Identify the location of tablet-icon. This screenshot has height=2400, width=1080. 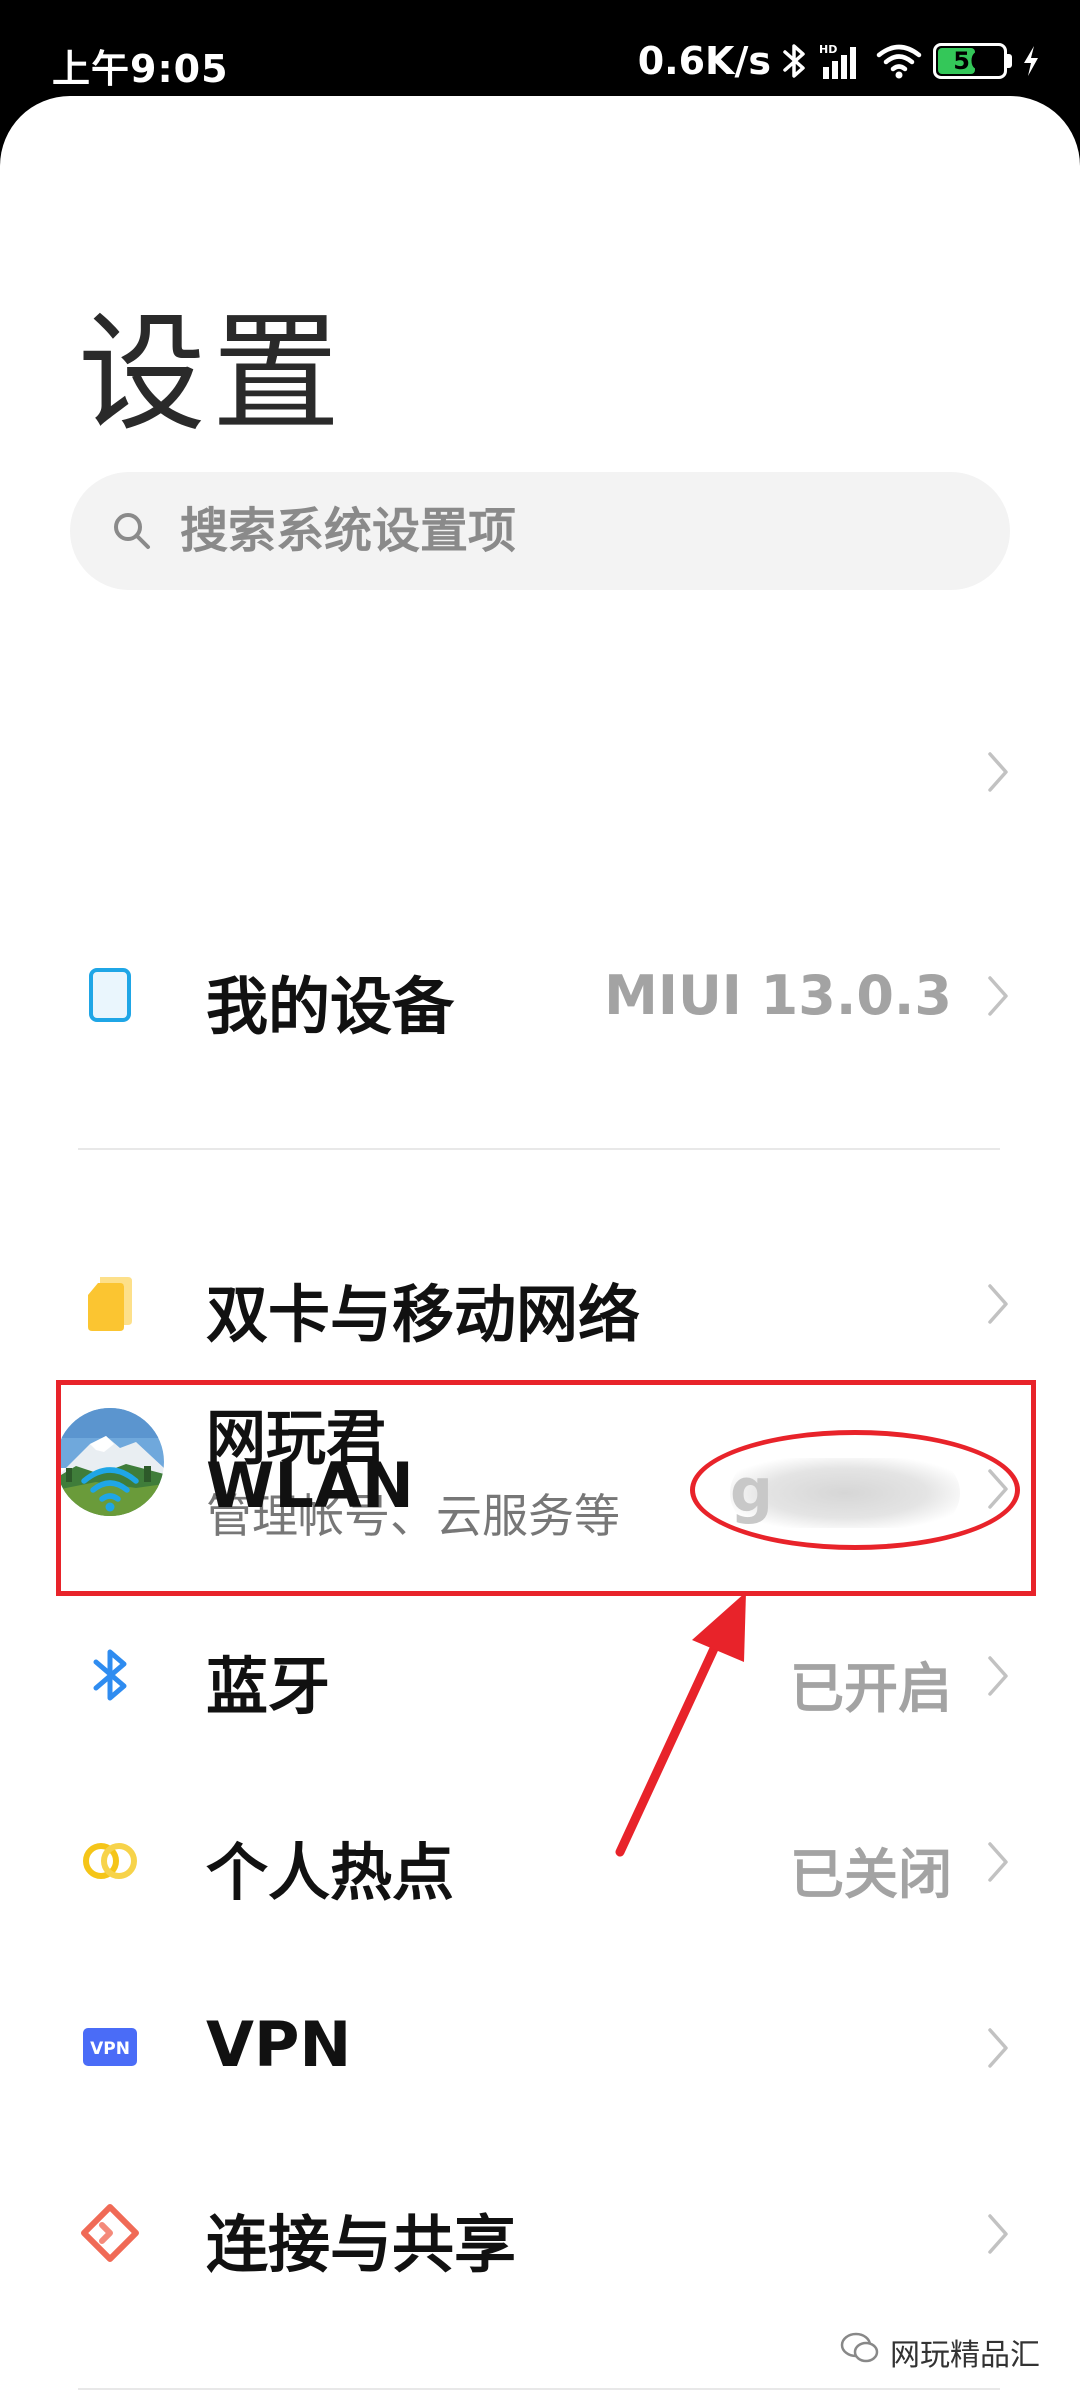
(110, 995).